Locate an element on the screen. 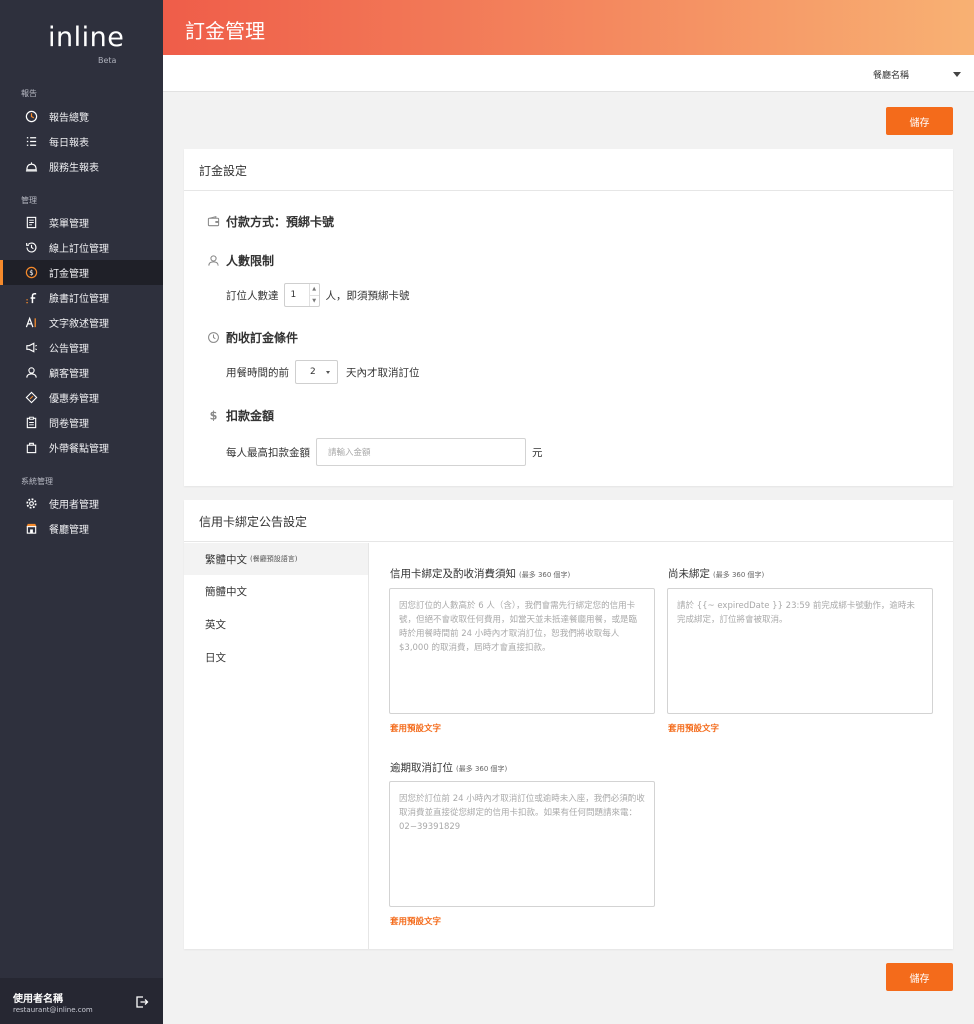 The width and height of the screenshot is (974, 1024). people-count-value: 1 is located at coordinates (297, 295).